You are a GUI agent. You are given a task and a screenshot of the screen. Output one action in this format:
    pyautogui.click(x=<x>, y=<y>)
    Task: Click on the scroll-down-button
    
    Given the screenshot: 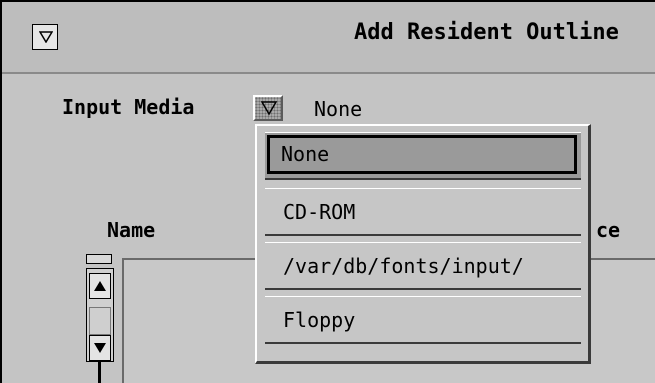 What is the action you would take?
    pyautogui.click(x=100, y=348)
    